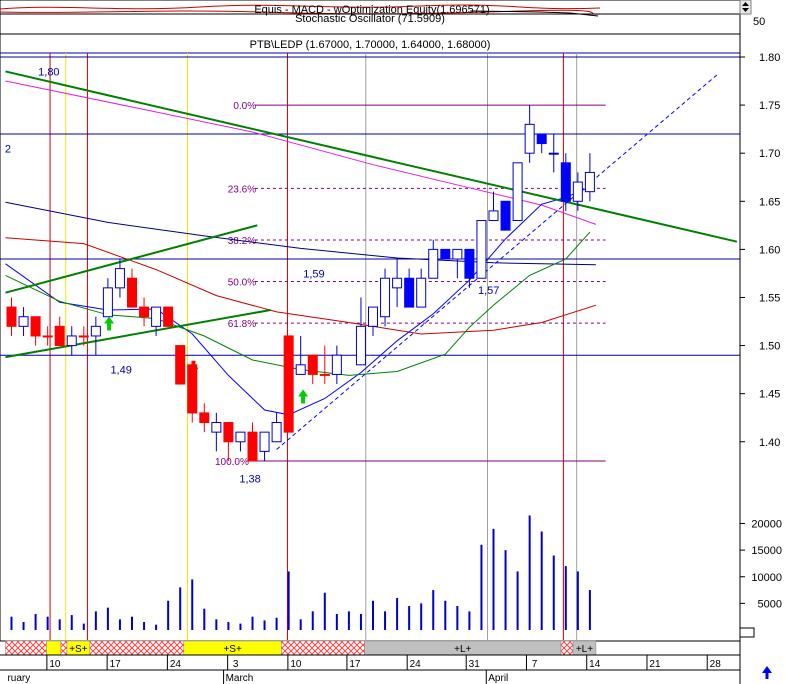  I want to click on signal-arrows, so click(206, 360).